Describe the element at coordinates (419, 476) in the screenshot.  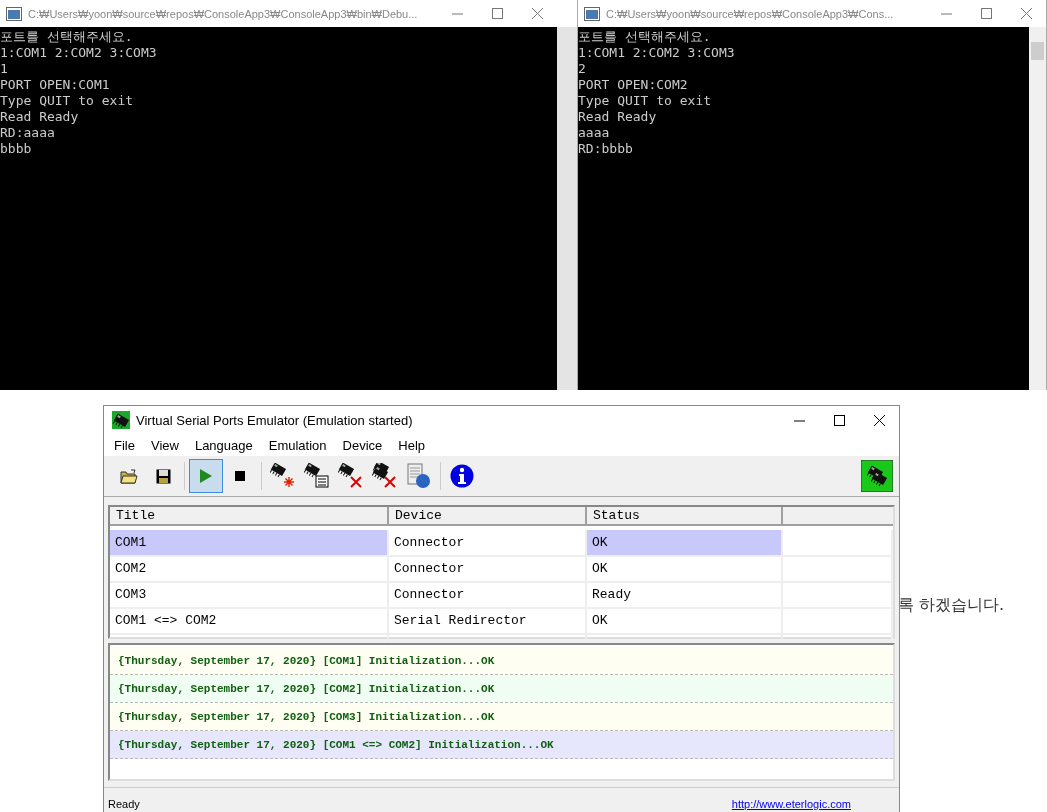
I see `list-globe-icon` at that location.